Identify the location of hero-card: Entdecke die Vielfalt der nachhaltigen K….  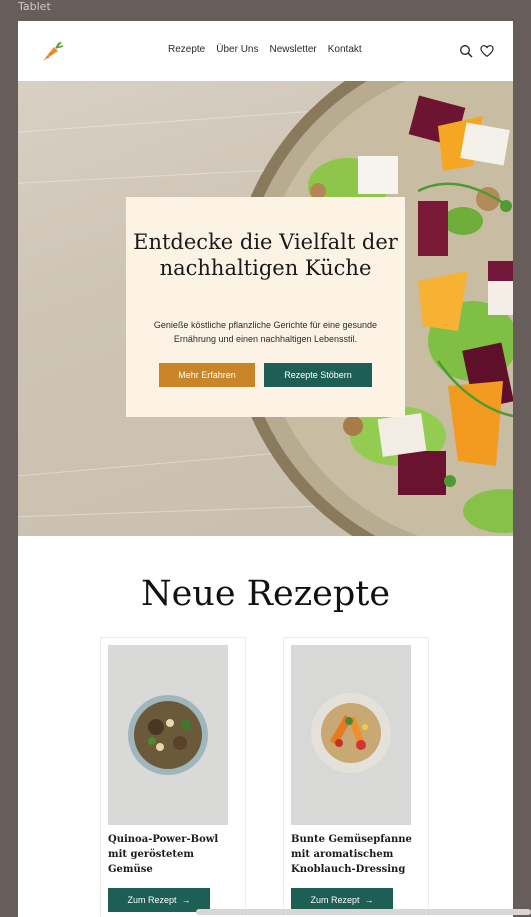
(265, 307).